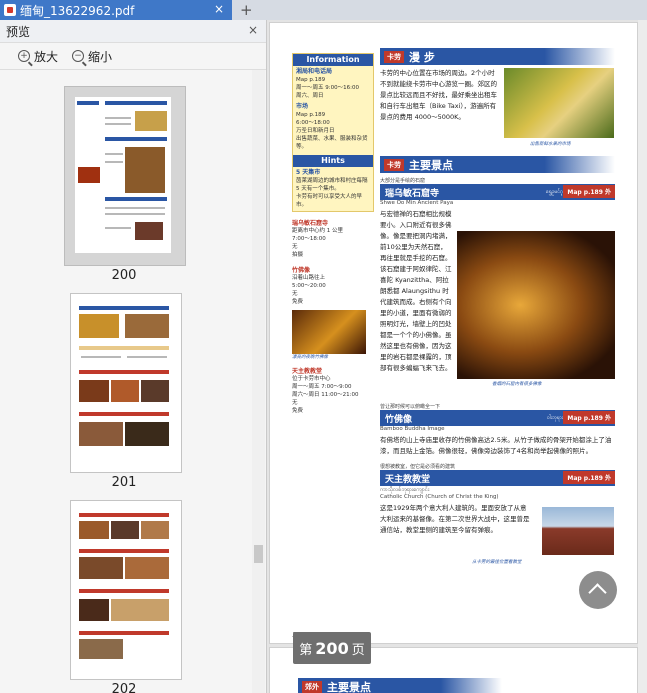 Image resolution: width=647 pixels, height=693 pixels. Describe the element at coordinates (333, 60) in the screenshot. I see `information-title: Information` at that location.